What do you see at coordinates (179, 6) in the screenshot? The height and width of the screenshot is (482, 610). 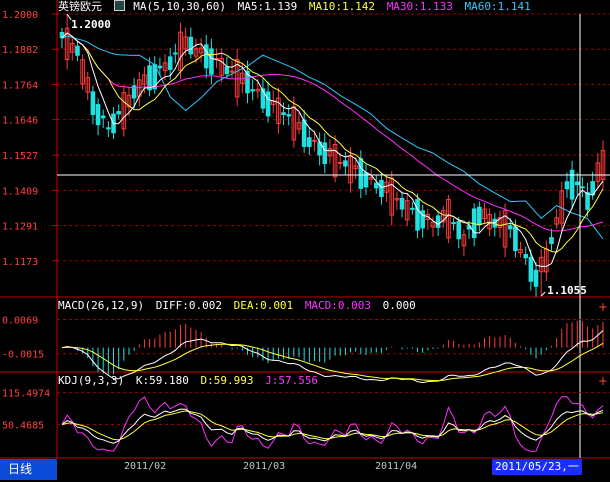 I see `ma-indicator-title: MA(5,10,30,60)` at bounding box center [179, 6].